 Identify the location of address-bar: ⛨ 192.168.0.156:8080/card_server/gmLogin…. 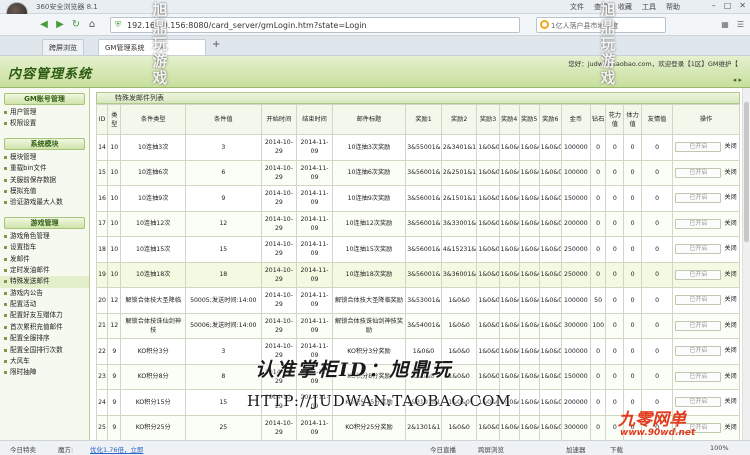
(315, 25).